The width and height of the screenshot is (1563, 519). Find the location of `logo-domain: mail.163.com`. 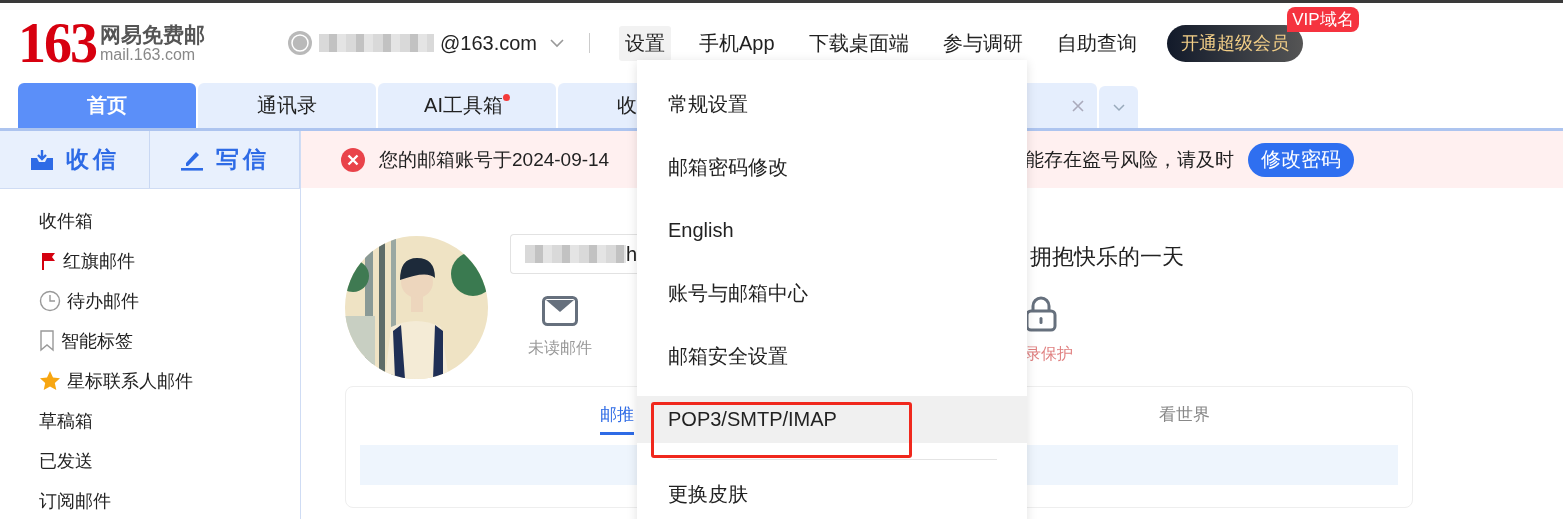

logo-domain: mail.163.com is located at coordinates (148, 54).